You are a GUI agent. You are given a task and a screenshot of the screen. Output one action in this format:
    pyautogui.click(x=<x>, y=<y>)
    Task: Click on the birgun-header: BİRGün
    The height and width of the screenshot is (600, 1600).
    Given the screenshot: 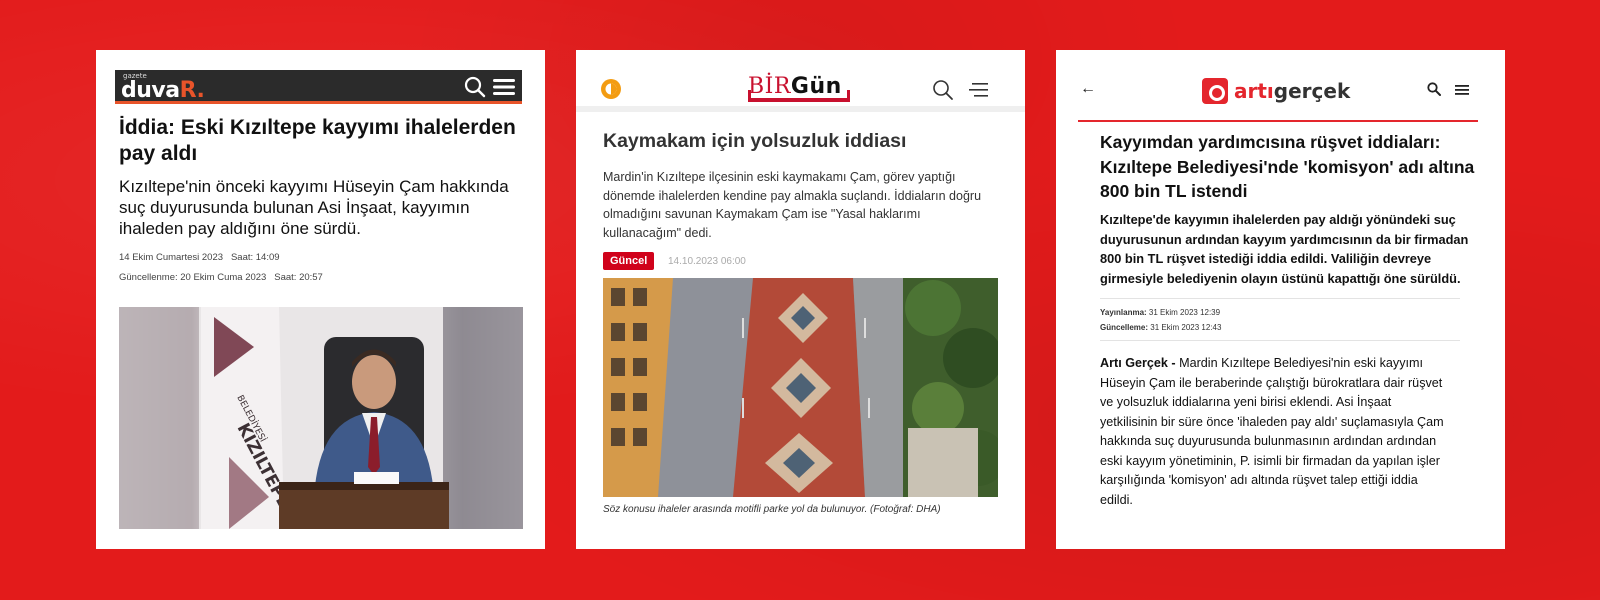 What is the action you would take?
    pyautogui.click(x=800, y=81)
    